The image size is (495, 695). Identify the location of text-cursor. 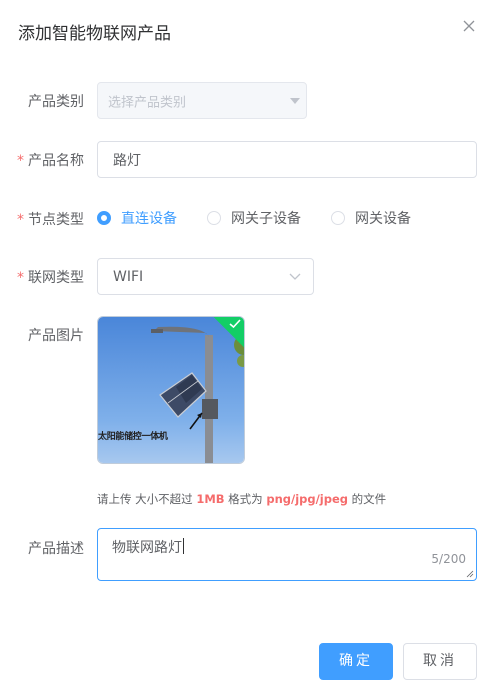
(183, 546).